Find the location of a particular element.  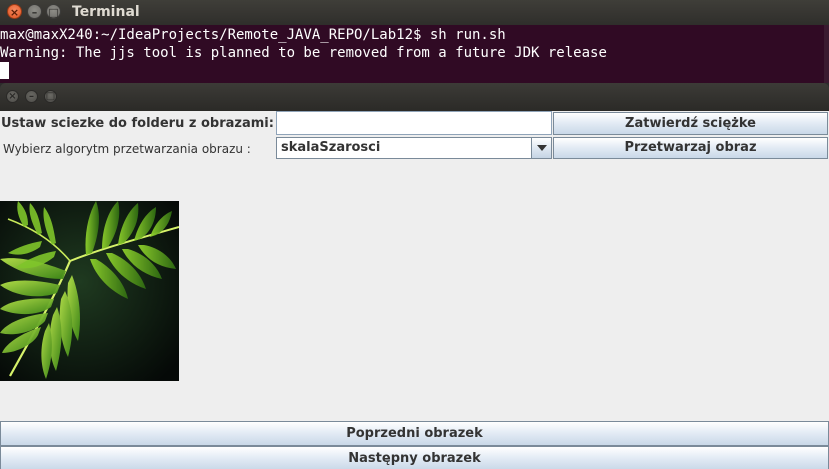

app-maximize-button: □ is located at coordinates (50, 96).